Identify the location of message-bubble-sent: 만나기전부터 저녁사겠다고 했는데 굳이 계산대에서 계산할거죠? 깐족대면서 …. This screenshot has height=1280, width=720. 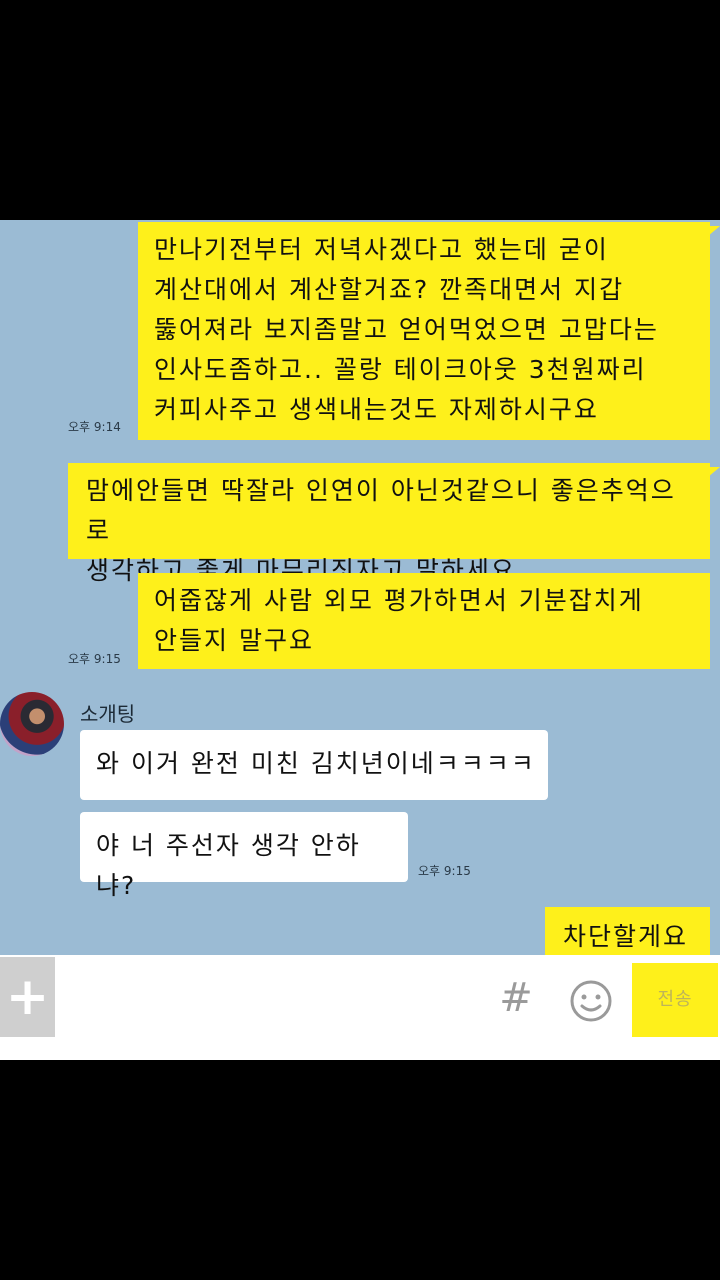
(424, 331).